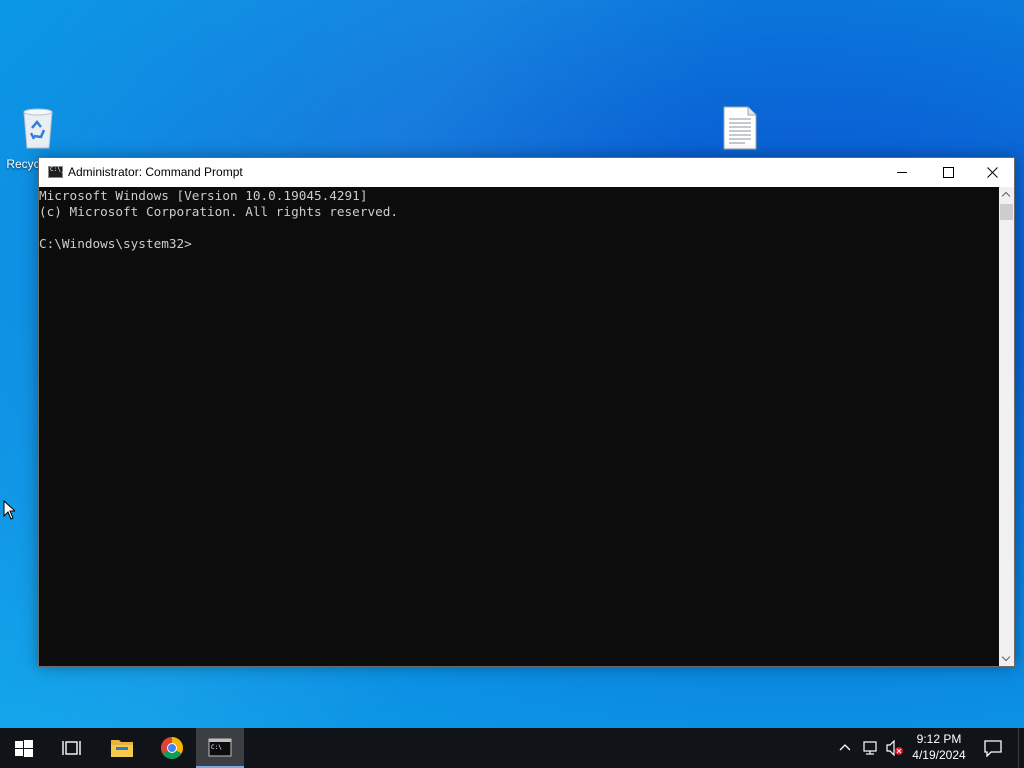 Image resolution: width=1024 pixels, height=768 pixels. Describe the element at coordinates (38, 128) in the screenshot. I see `recycle-bin-icon` at that location.